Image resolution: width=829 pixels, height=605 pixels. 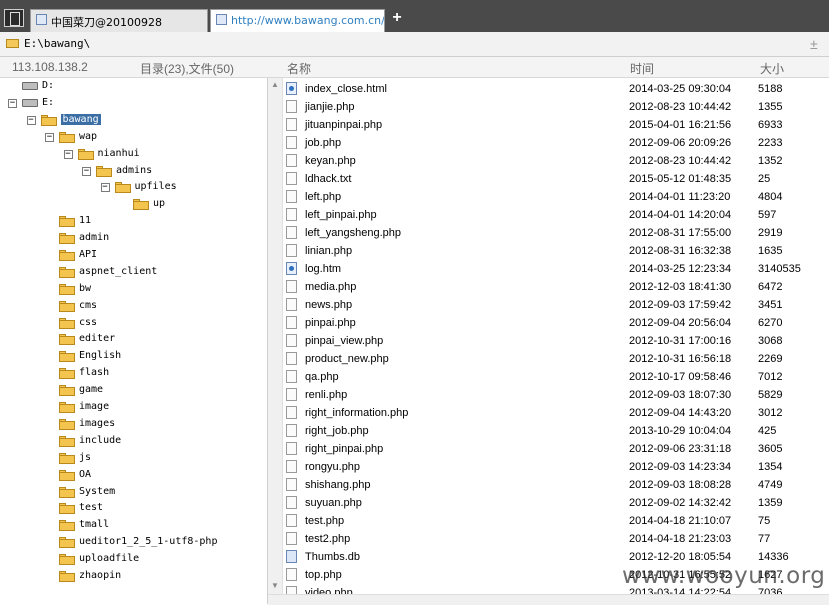 What do you see at coordinates (556, 467) in the screenshot?
I see `file-row: rongyu.php 2012-09-03 14:23:34 1354` at bounding box center [556, 467].